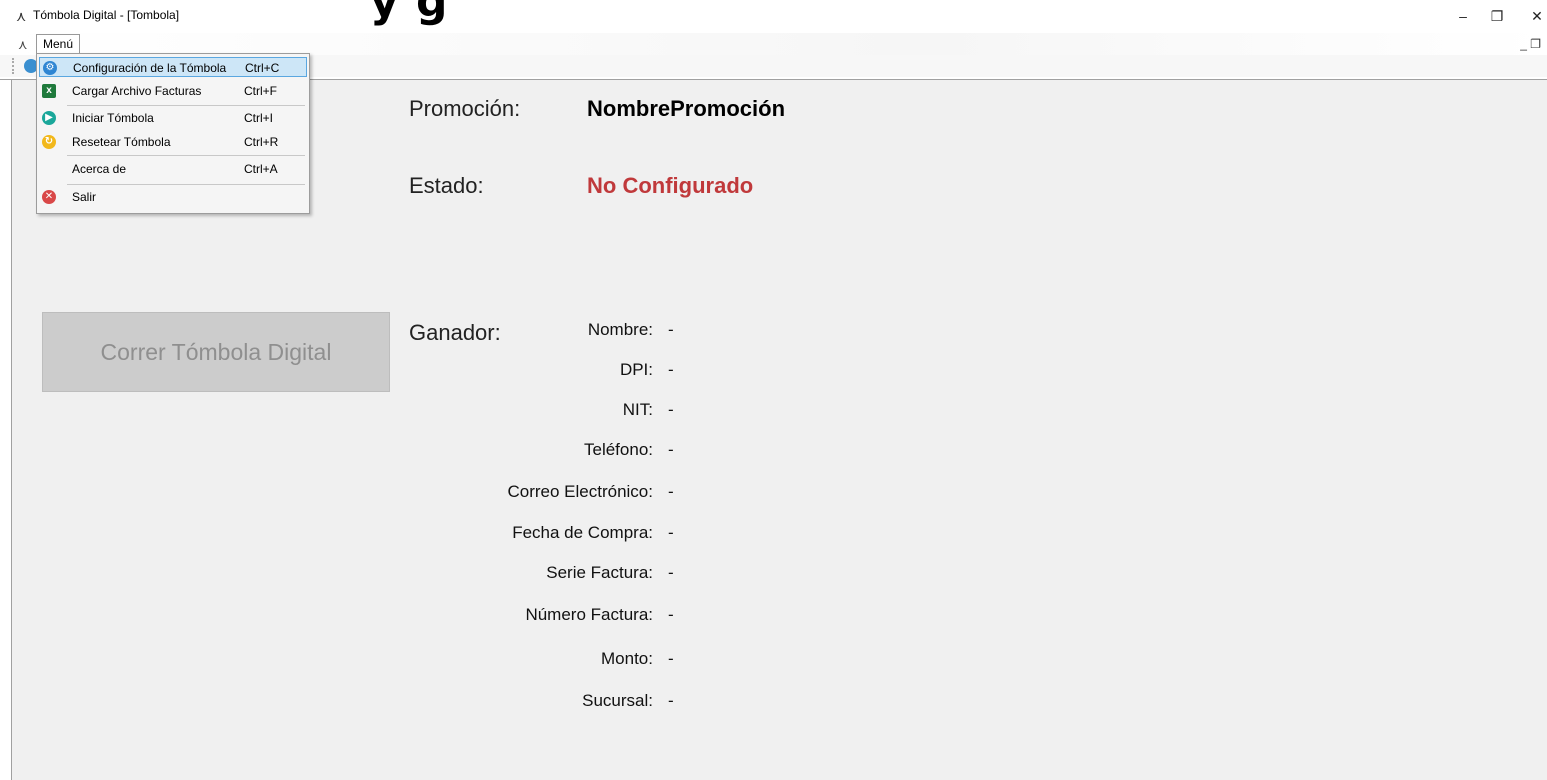 This screenshot has height=780, width=1547. Describe the element at coordinates (260, 91) in the screenshot. I see `menu-item-shortcut: Ctrl+F` at that location.